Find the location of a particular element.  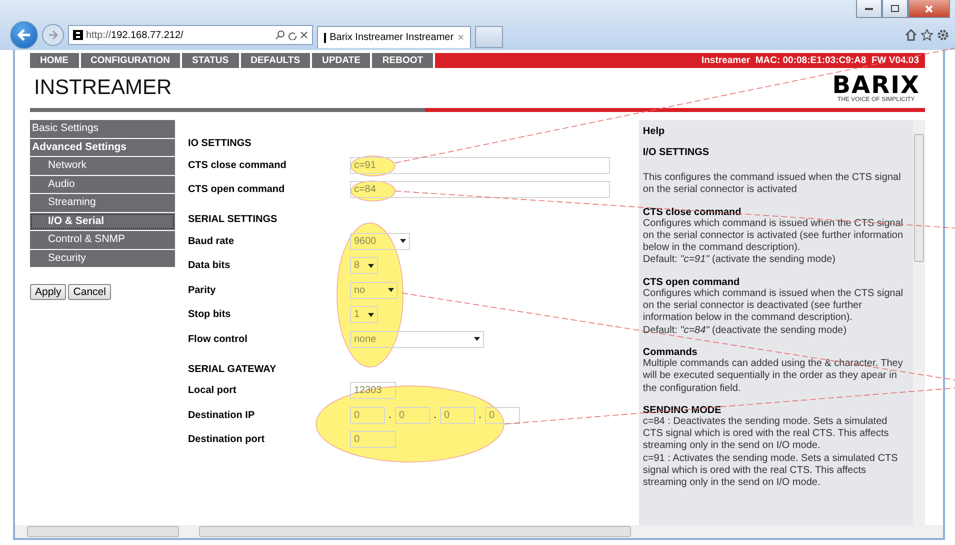

help-heading: SENDING MODE is located at coordinates (682, 410).